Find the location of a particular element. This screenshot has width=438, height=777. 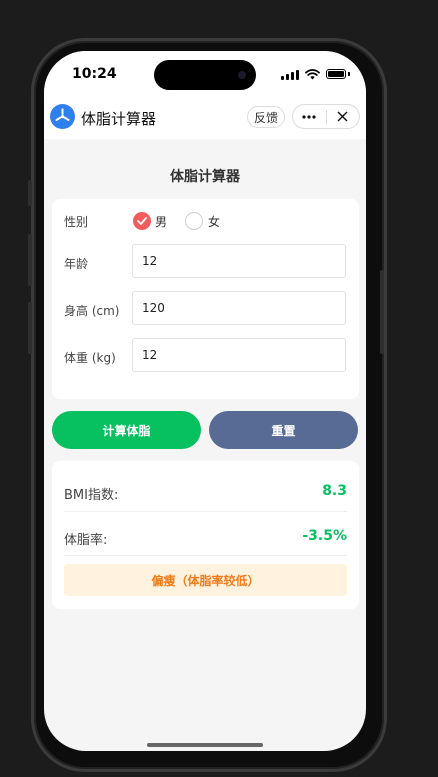

age-label: 年龄 is located at coordinates (76, 264).